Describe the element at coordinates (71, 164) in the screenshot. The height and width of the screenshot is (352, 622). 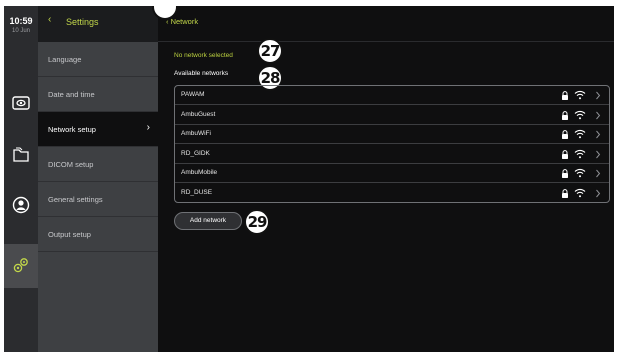
I see `menu-item-label: DICOM setup` at that location.